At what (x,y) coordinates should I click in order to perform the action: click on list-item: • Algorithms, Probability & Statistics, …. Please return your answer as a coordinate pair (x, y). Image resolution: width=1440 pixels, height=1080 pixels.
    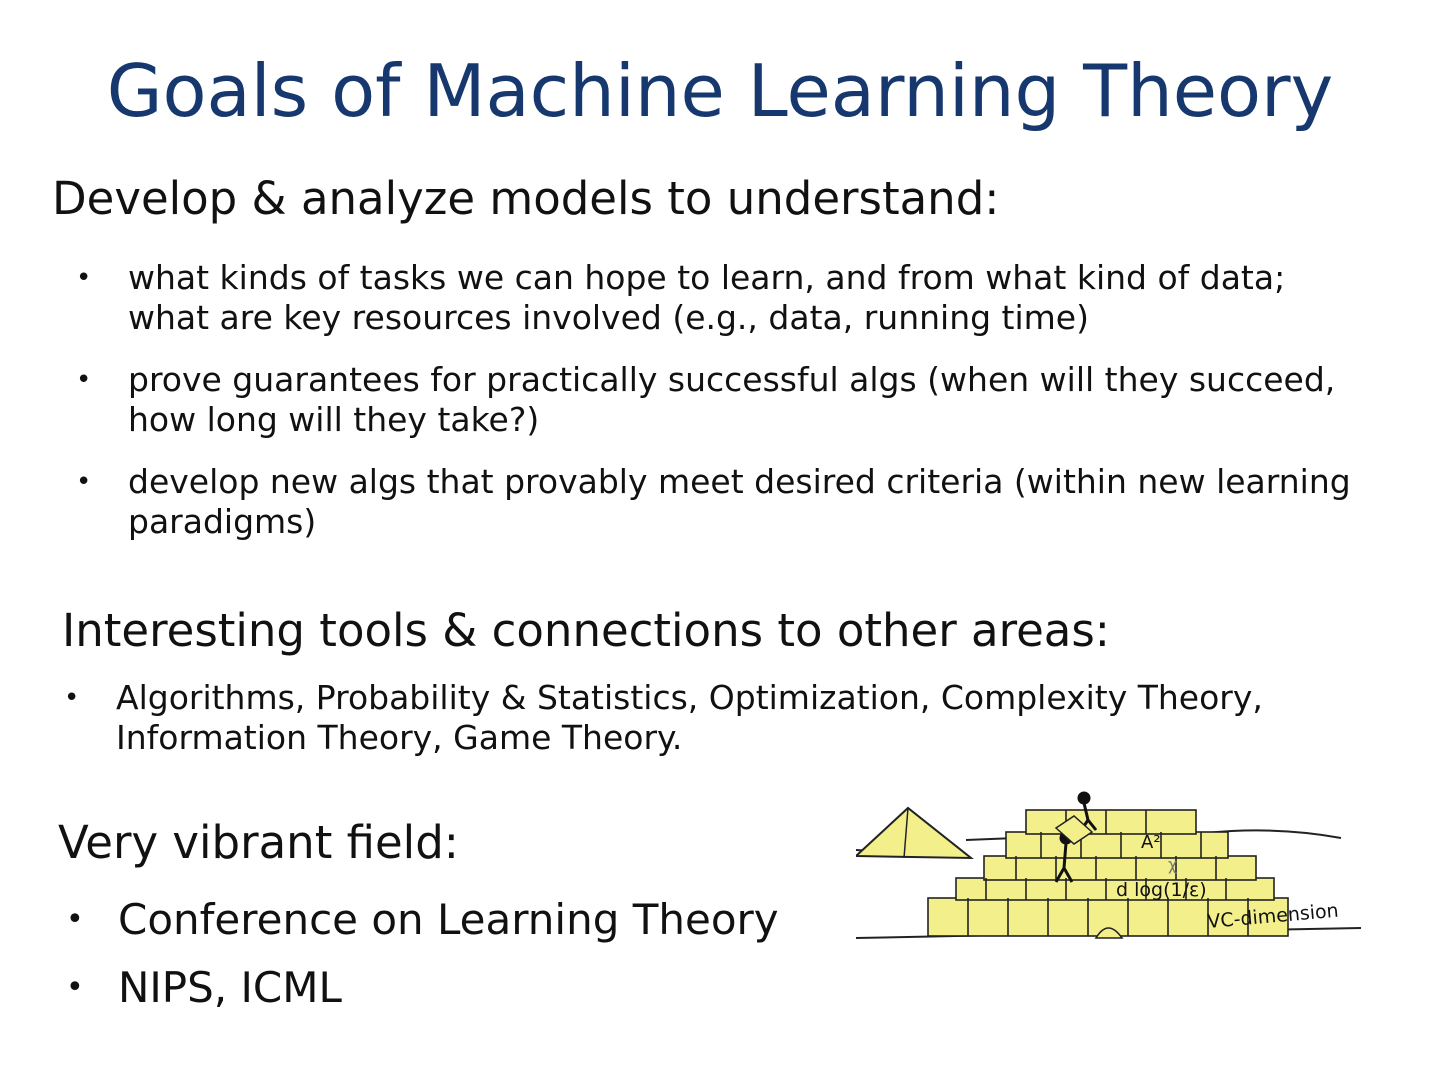
    Looking at the image, I should click on (715, 718).